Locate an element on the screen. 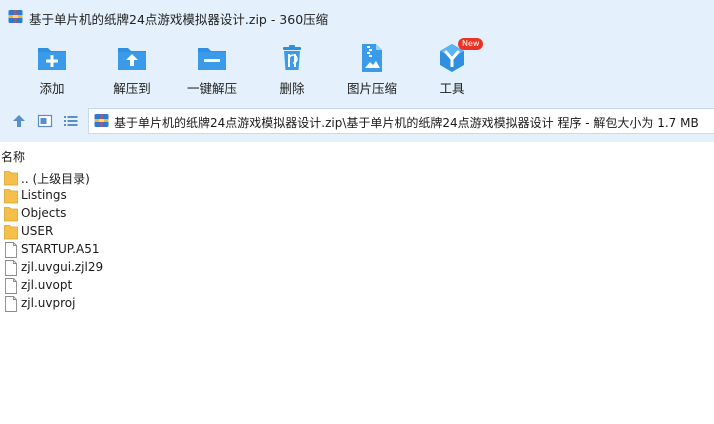 The image size is (714, 424). new-badge: New is located at coordinates (471, 44).